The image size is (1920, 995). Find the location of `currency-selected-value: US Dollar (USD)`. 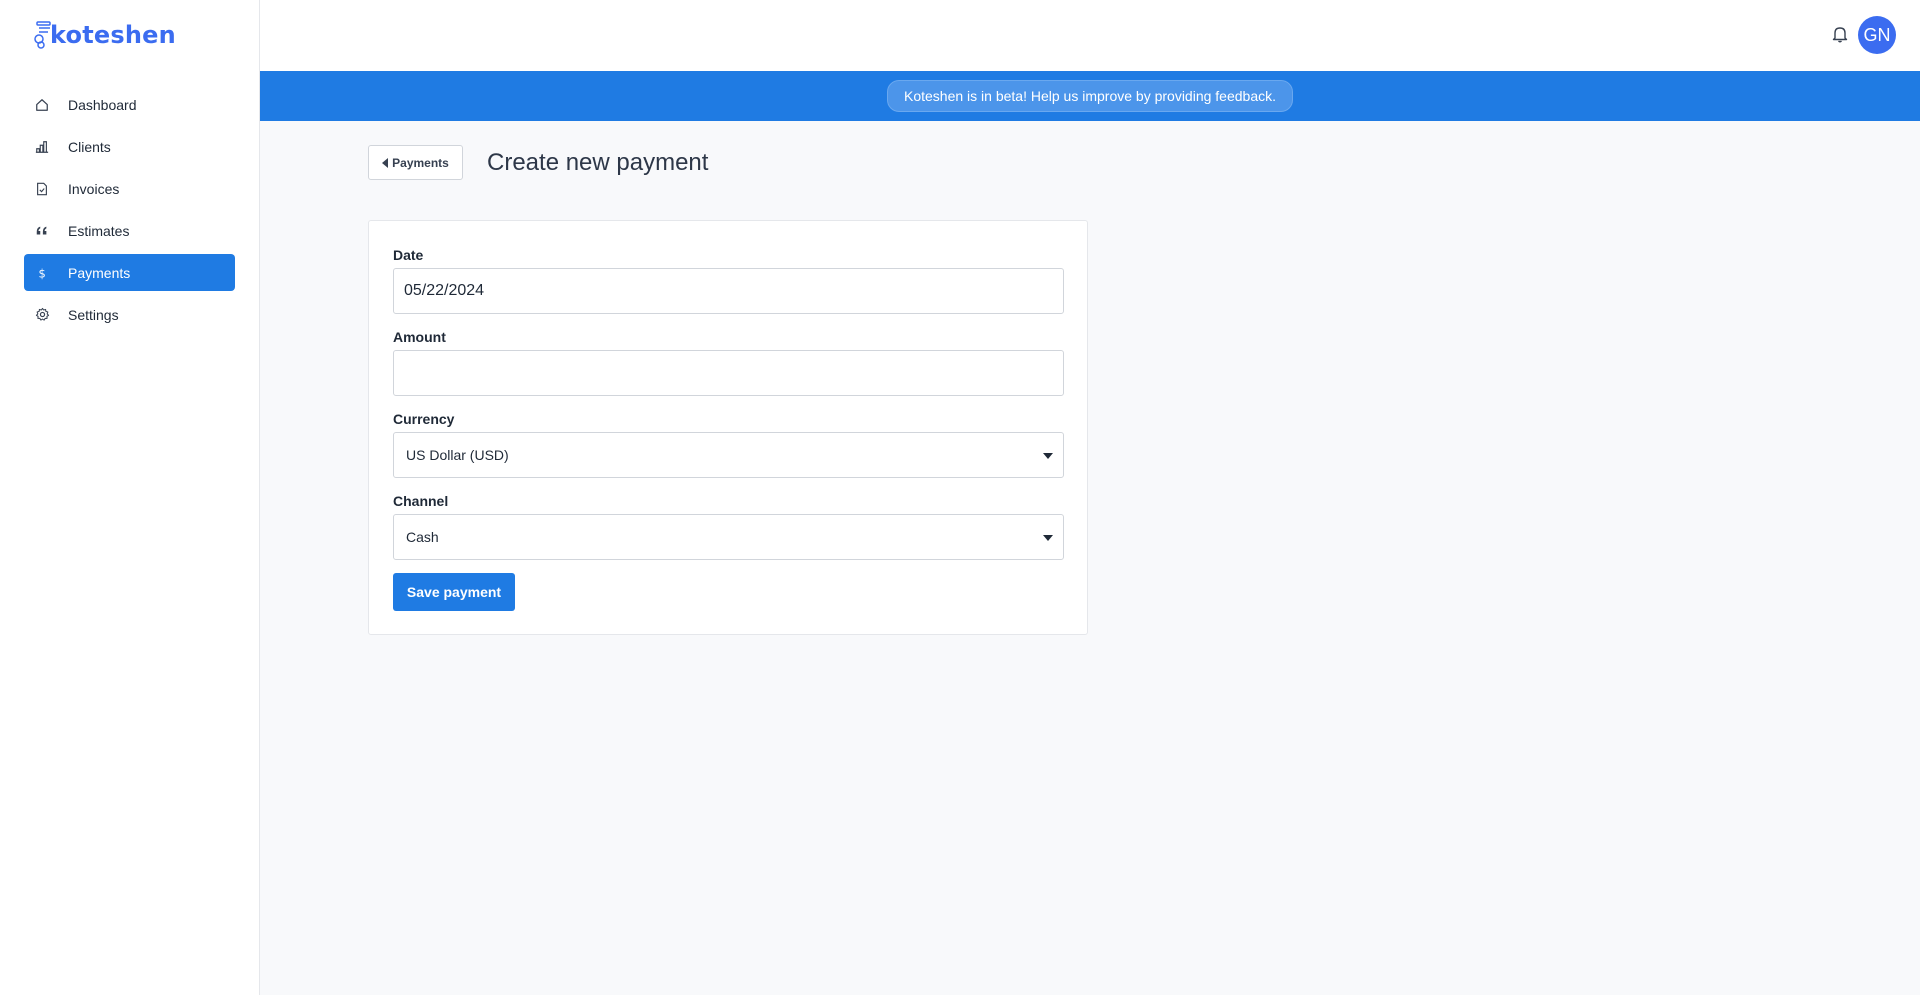

currency-selected-value: US Dollar (USD) is located at coordinates (457, 455).